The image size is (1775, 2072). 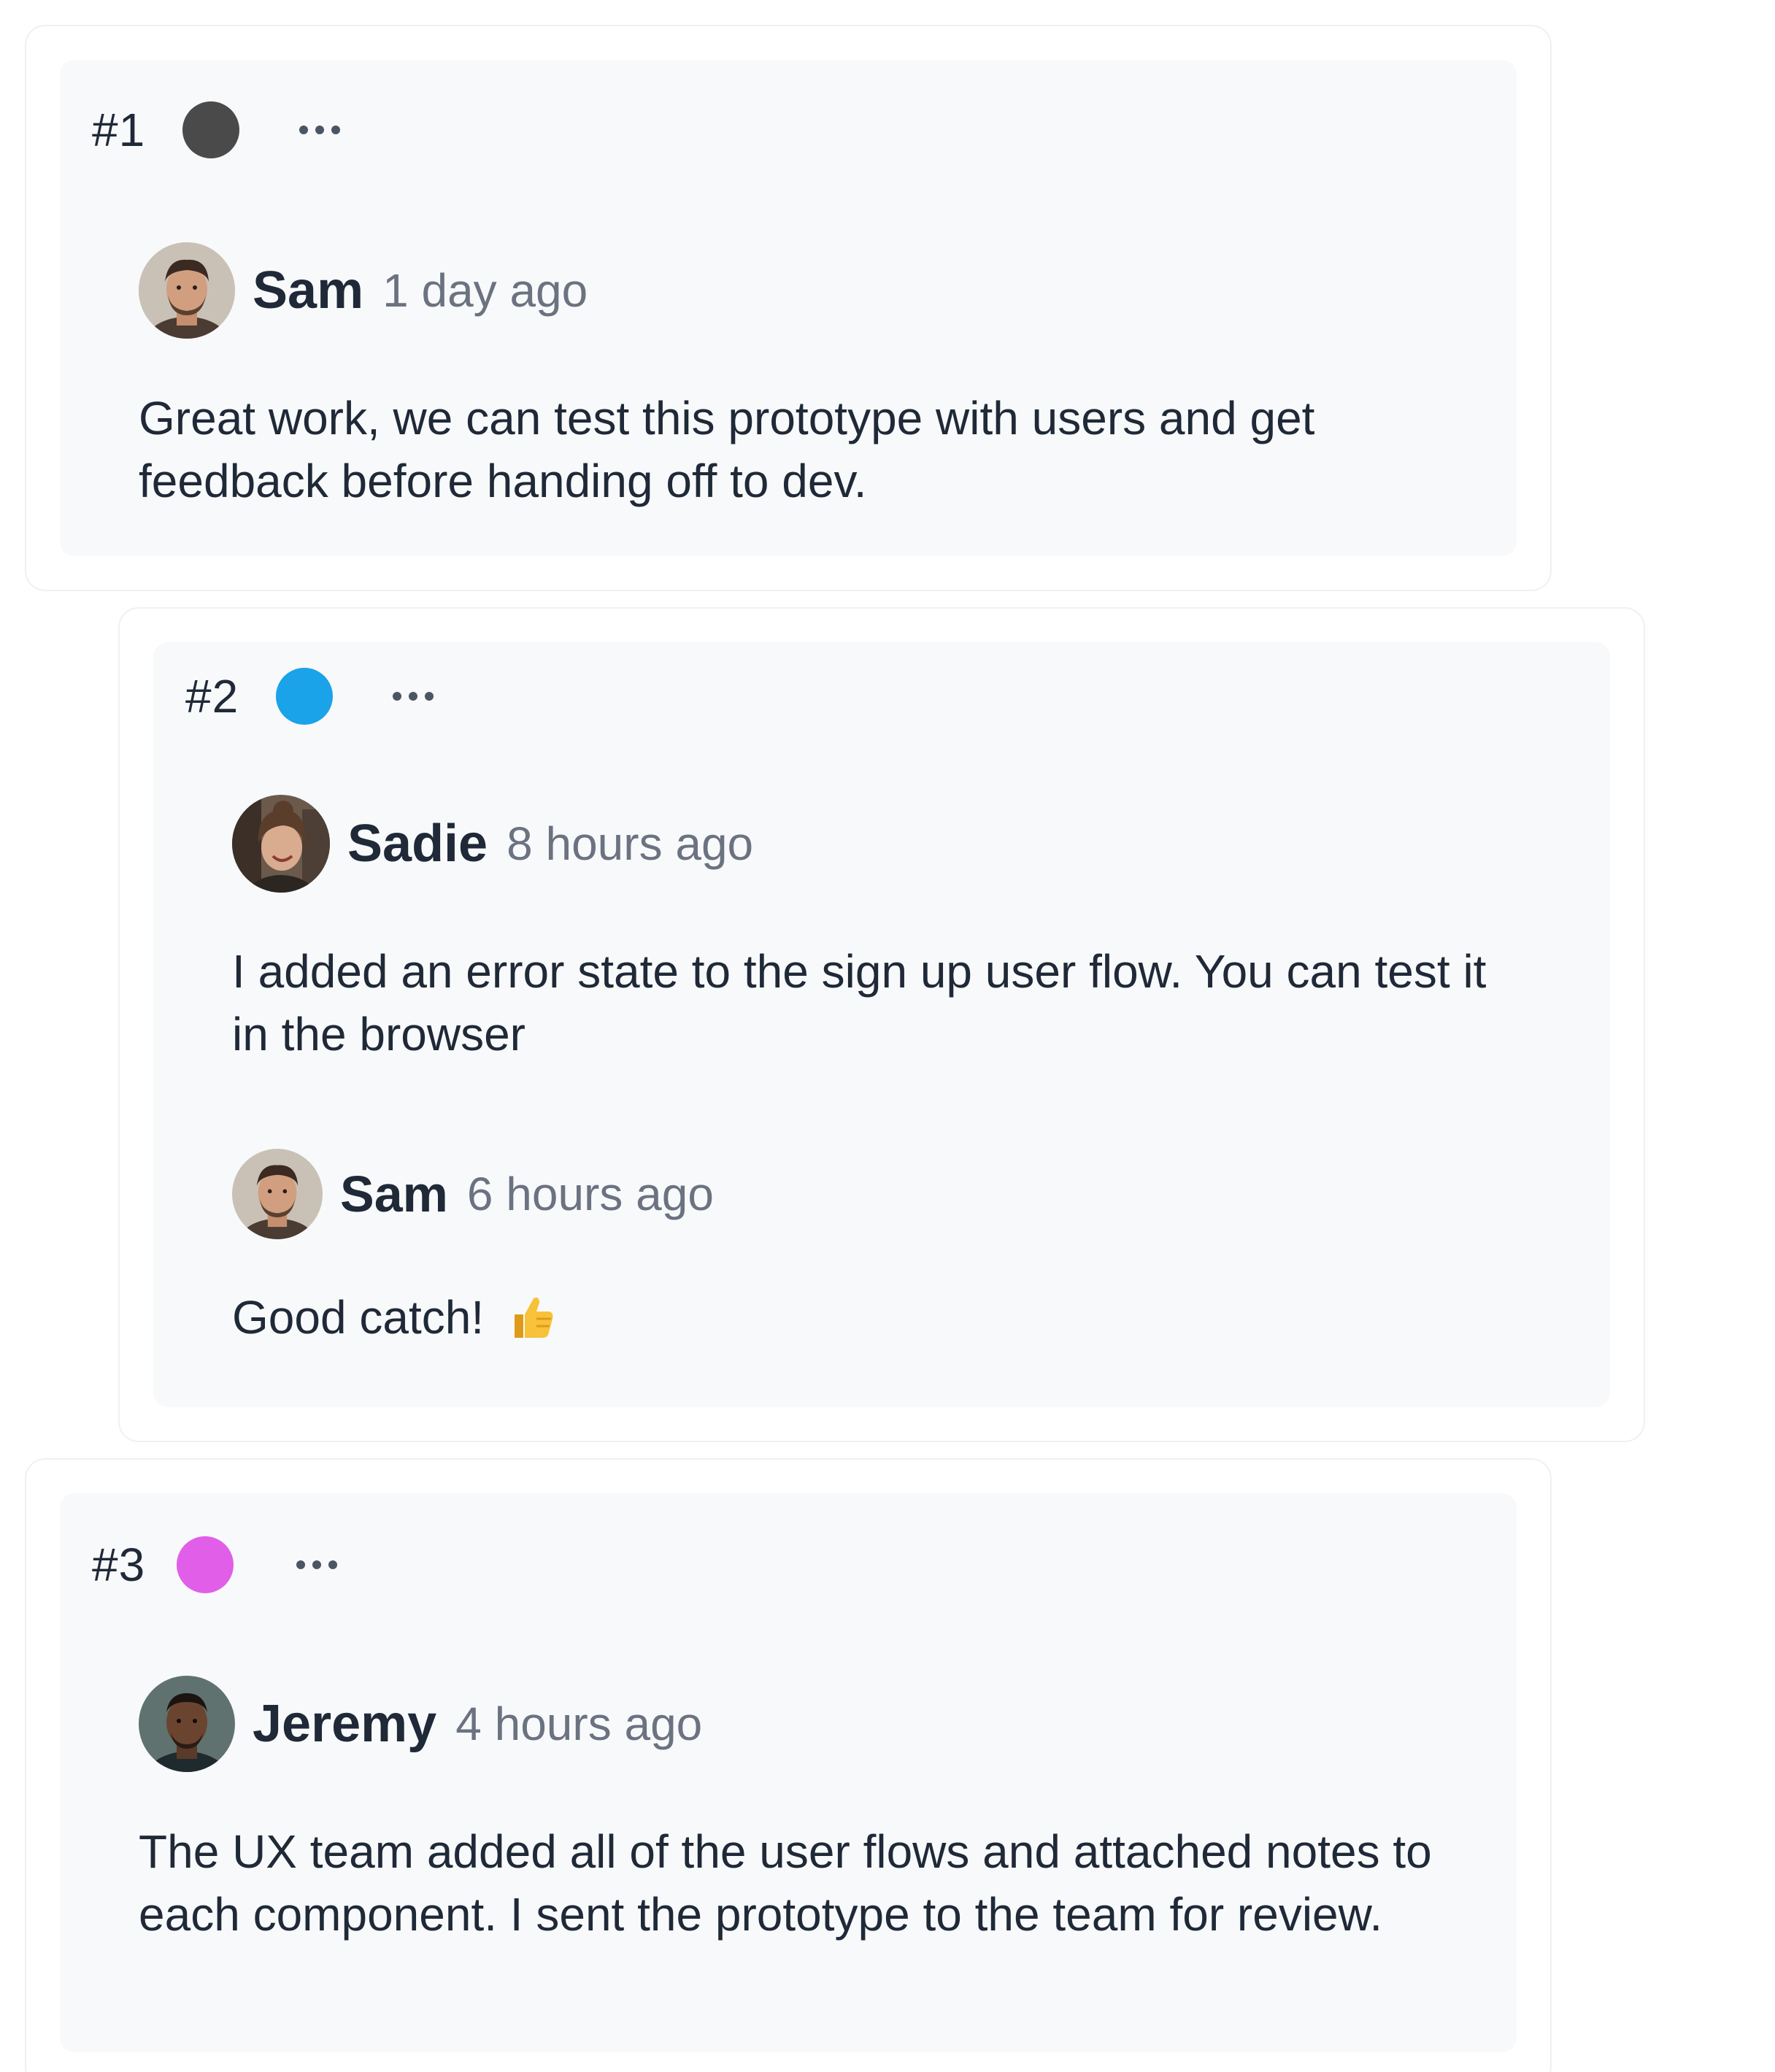 I want to click on thumbs-up-emoji, so click(x=531, y=1324).